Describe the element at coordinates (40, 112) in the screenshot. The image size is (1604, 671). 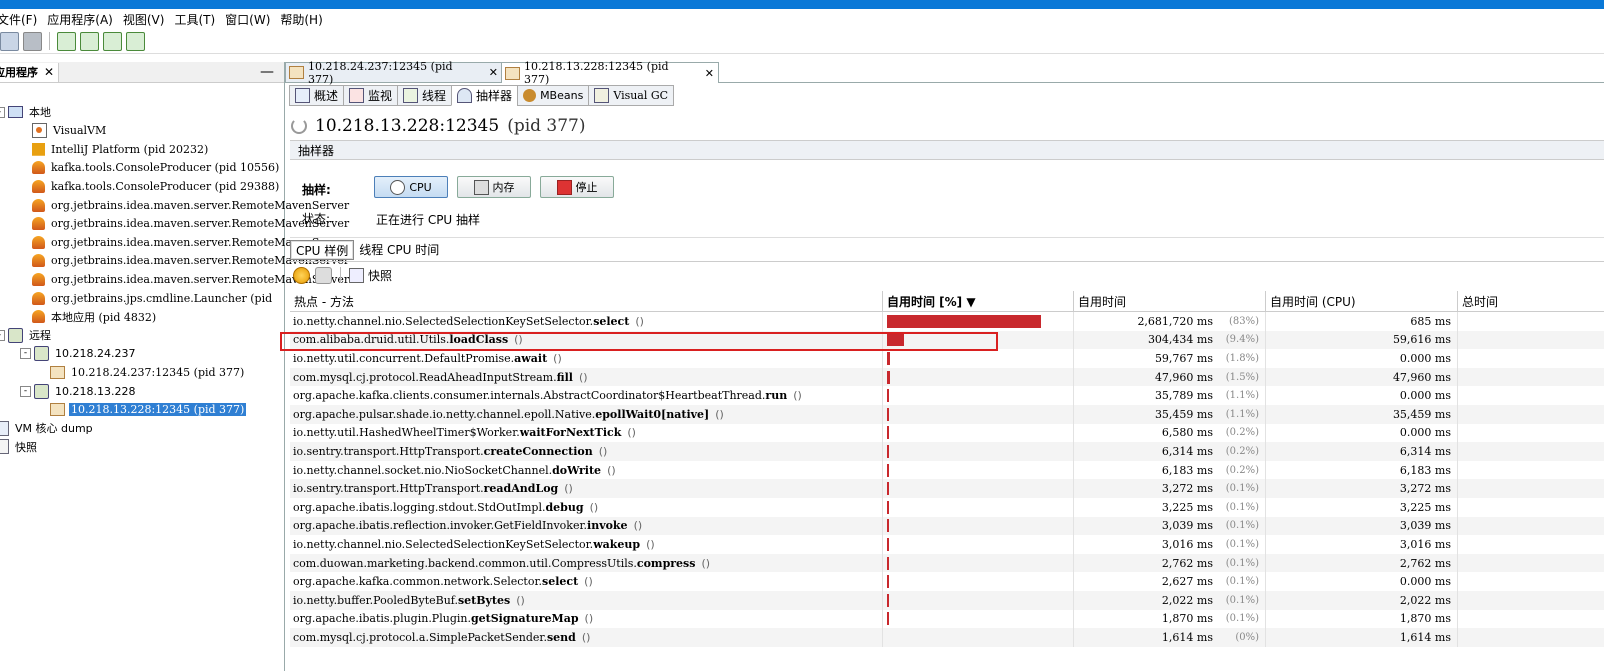
I see `tree-item-label: 本地` at that location.